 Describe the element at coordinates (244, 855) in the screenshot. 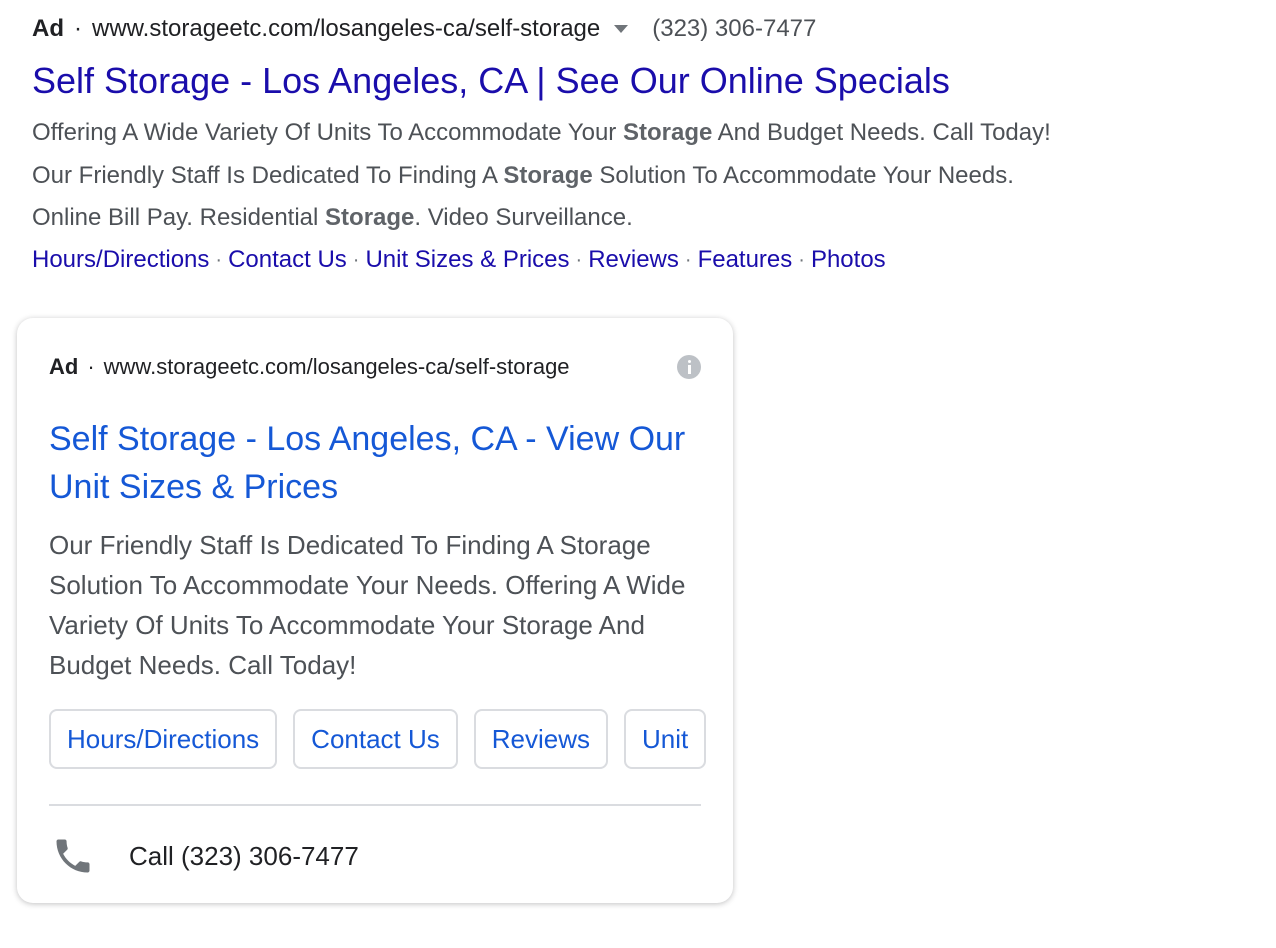

I see `call-label: Call (323) 306-7477` at that location.